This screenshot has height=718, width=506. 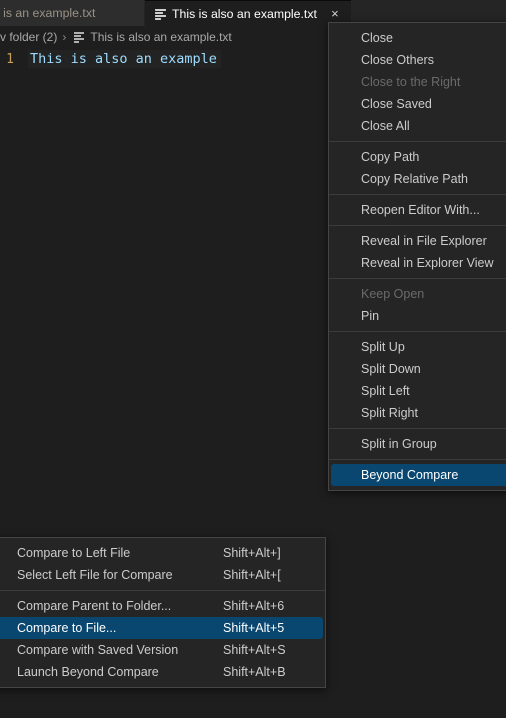 I want to click on menu-item: Beyond Compare, so click(x=418, y=475).